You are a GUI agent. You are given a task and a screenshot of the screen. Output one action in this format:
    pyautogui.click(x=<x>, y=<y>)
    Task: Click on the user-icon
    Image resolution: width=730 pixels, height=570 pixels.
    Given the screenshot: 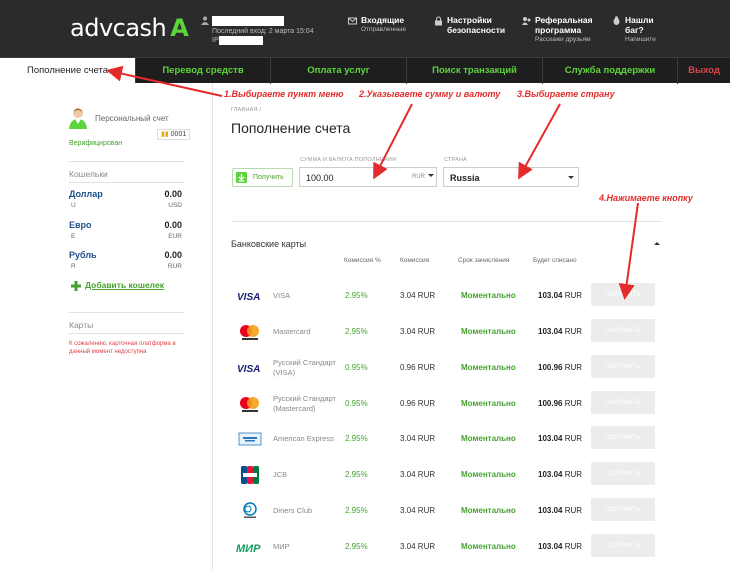 What is the action you would take?
    pyautogui.click(x=205, y=20)
    